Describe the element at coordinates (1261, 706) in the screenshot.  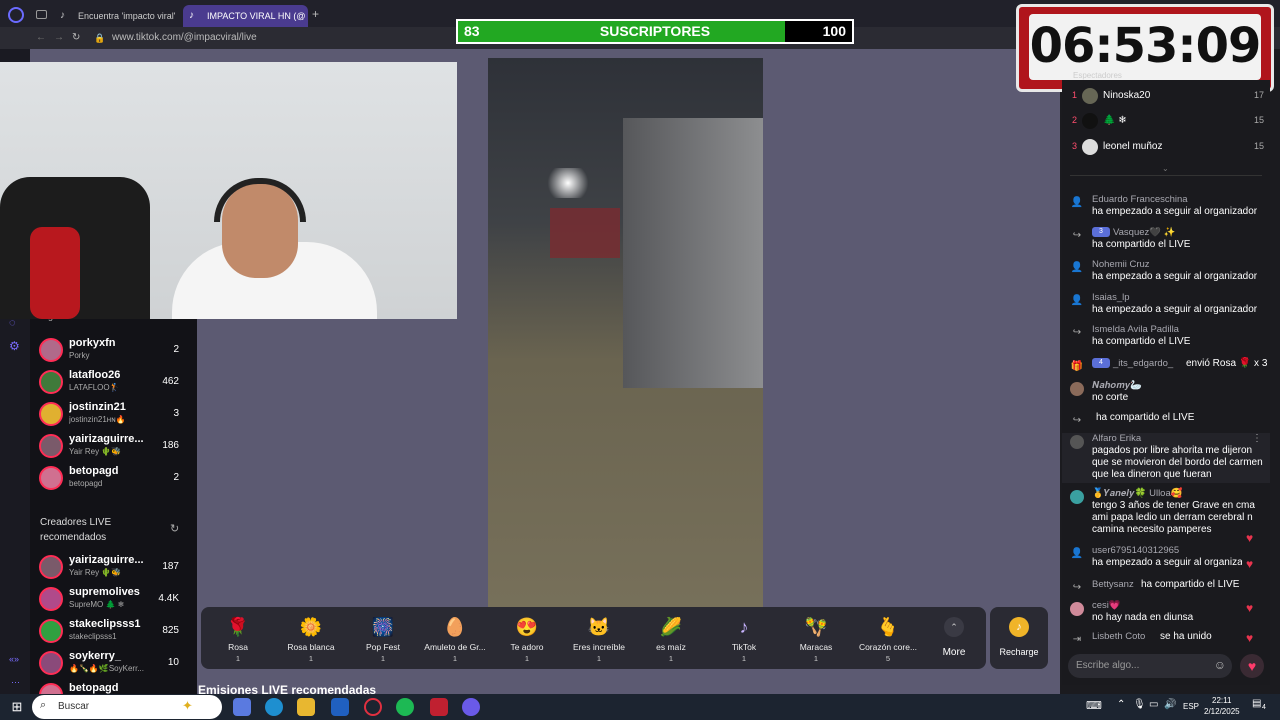
I see `notification-icon: ▤ 4` at that location.